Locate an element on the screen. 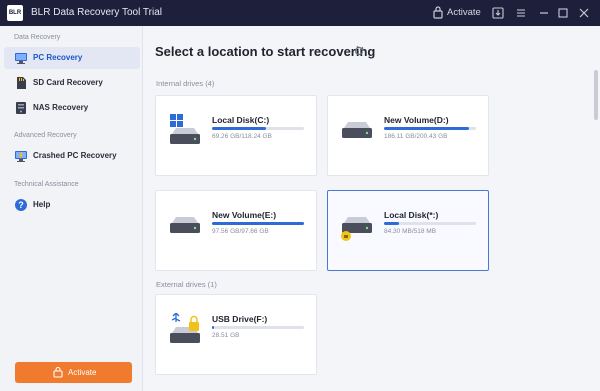  sidebar-item-pc-recovery: PC Recovery is located at coordinates (72, 58).